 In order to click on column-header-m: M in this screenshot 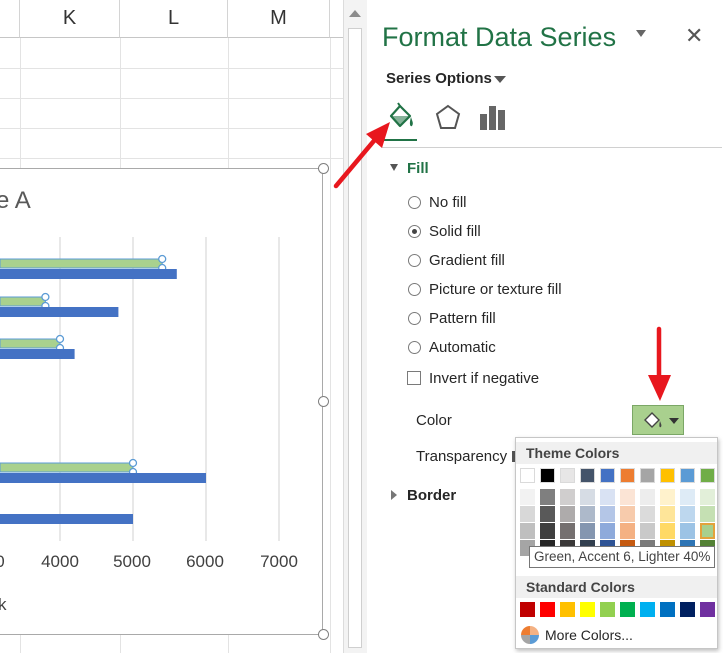, I will do `click(279, 19)`.